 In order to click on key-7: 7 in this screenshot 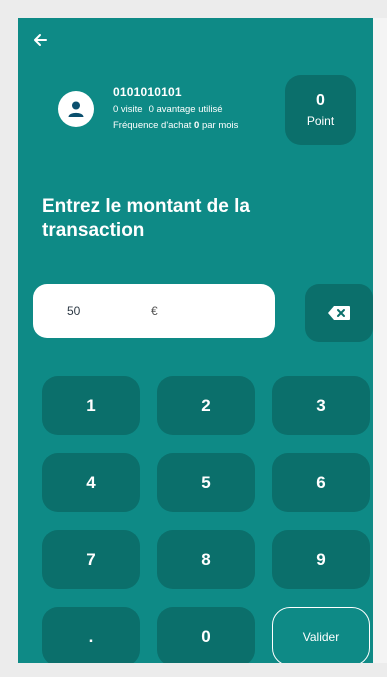, I will do `click(91, 559)`.